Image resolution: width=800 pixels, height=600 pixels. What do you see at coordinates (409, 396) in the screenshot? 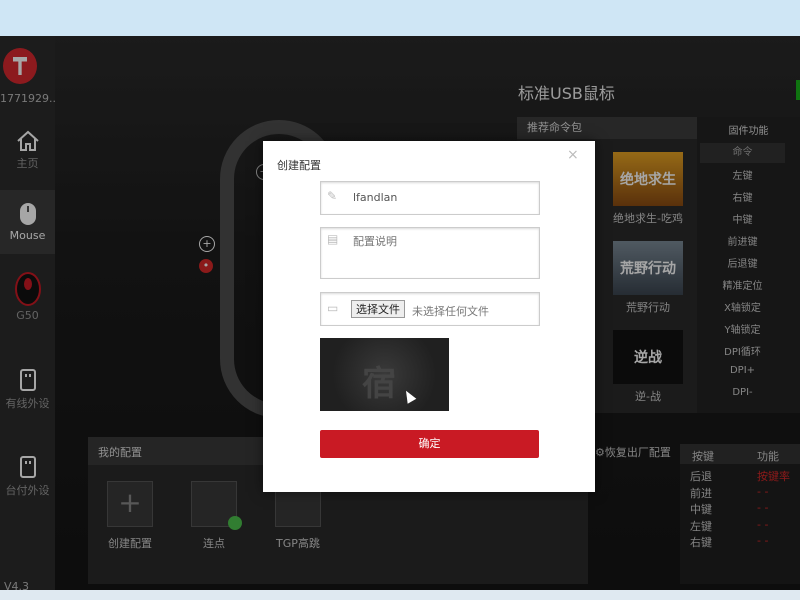
I see `mouse-cursor-icon` at bounding box center [409, 396].